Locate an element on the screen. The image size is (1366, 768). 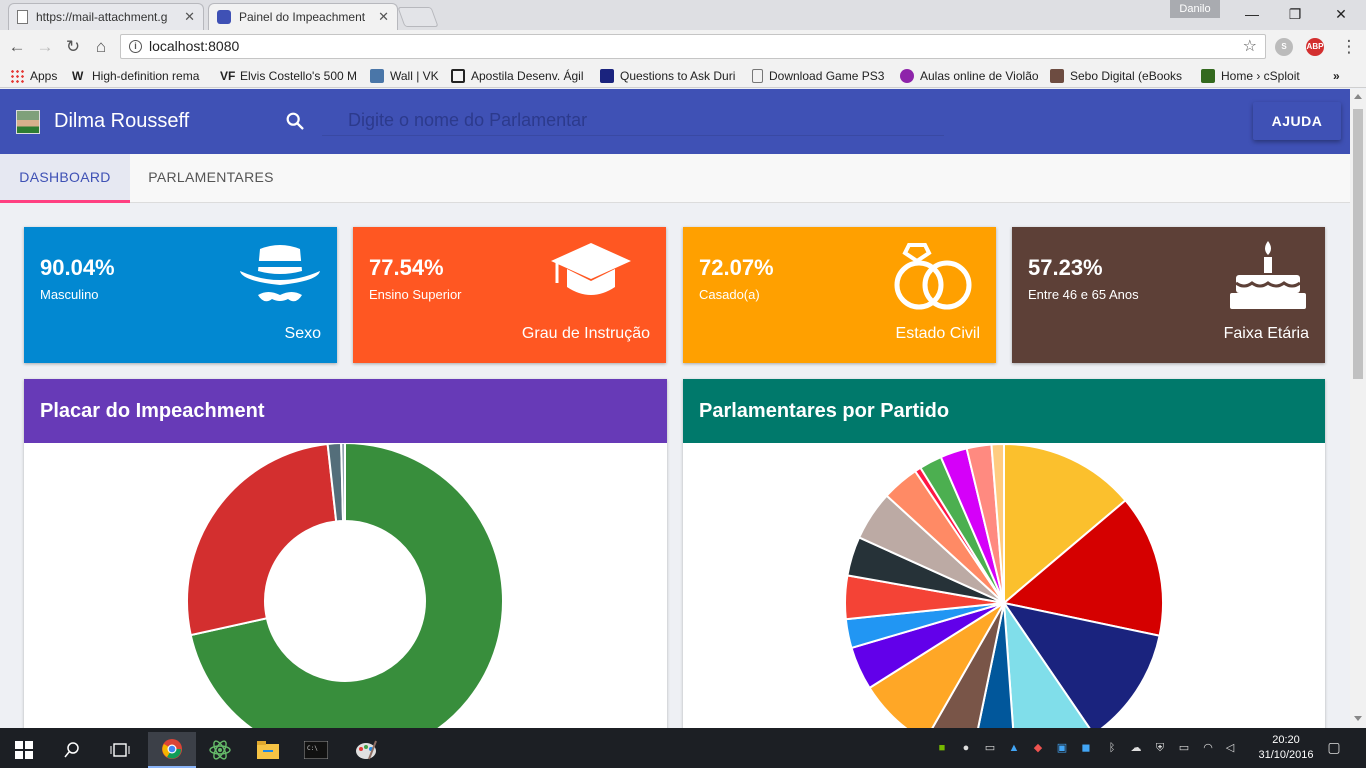
card-title: Parlamentares por Partido is located at coordinates (1004, 411).